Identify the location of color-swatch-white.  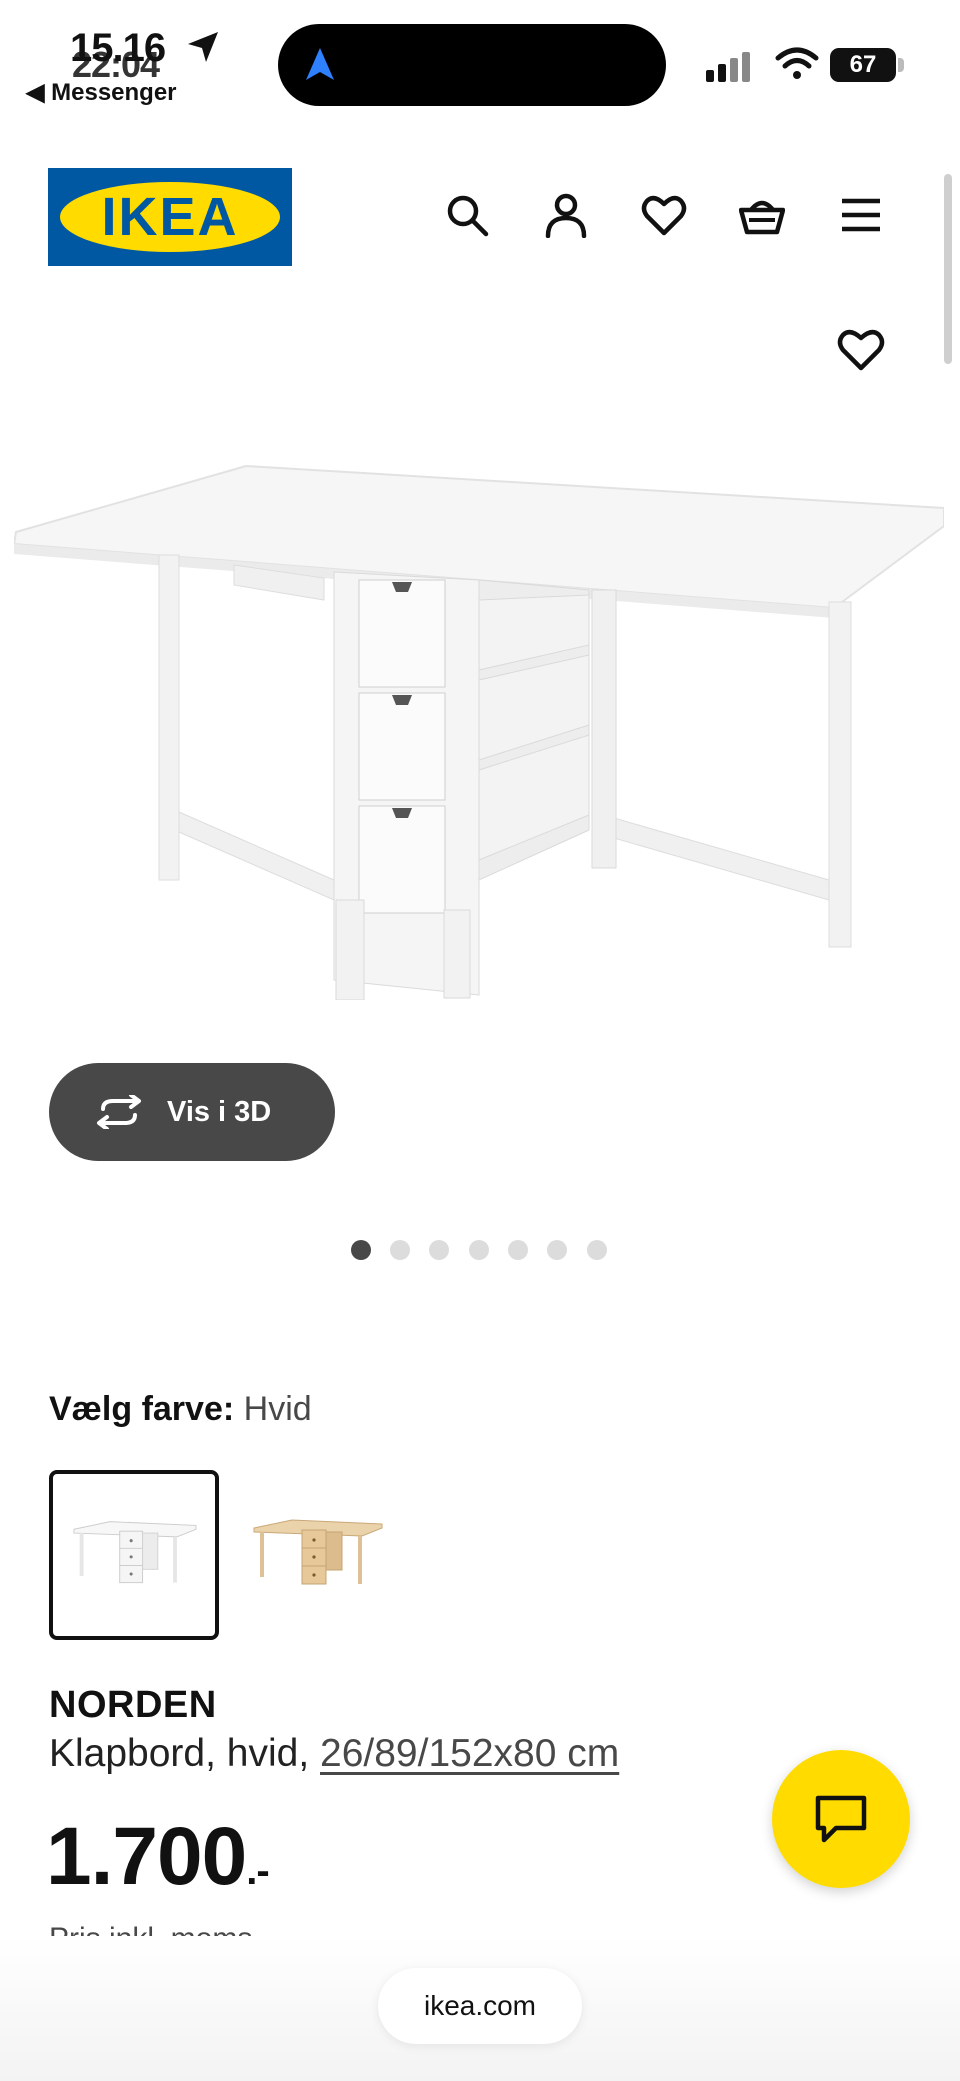
(134, 1555).